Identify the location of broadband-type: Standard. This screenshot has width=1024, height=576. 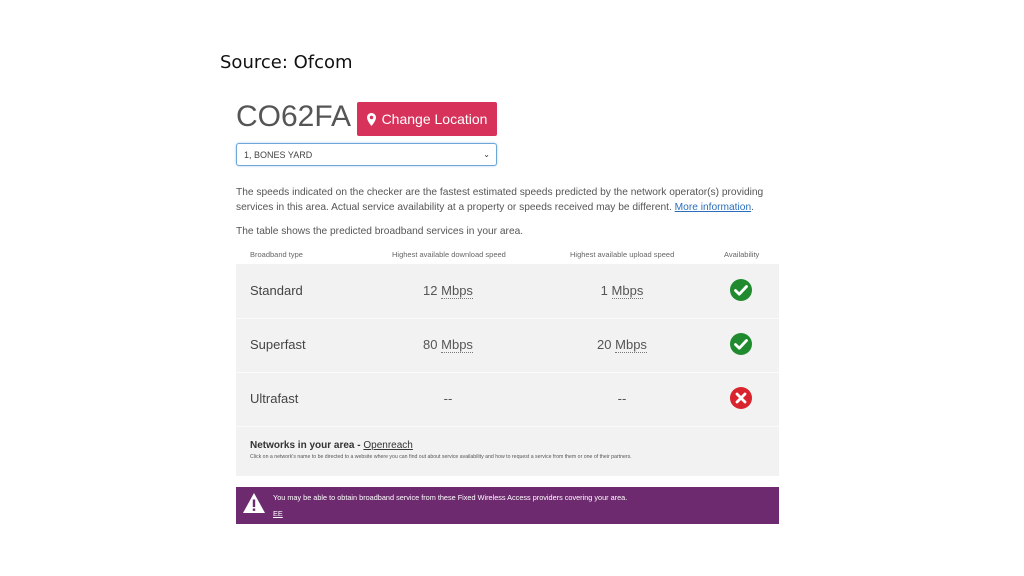
(276, 290).